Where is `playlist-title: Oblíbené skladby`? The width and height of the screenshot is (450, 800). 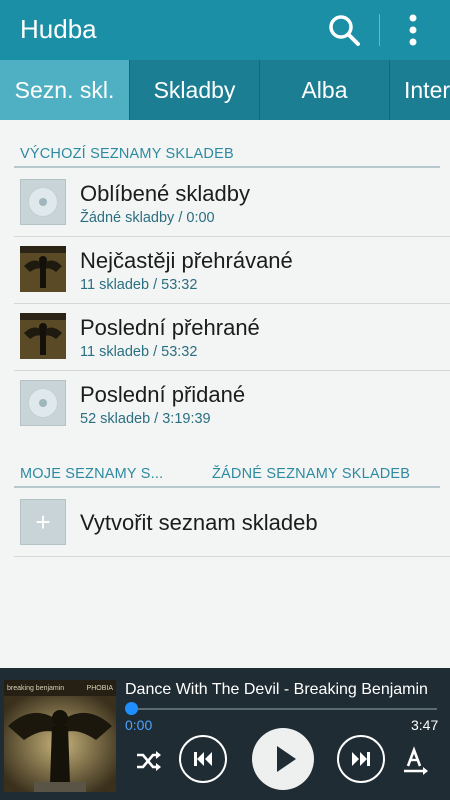 playlist-title: Oblíbené skladby is located at coordinates (165, 193).